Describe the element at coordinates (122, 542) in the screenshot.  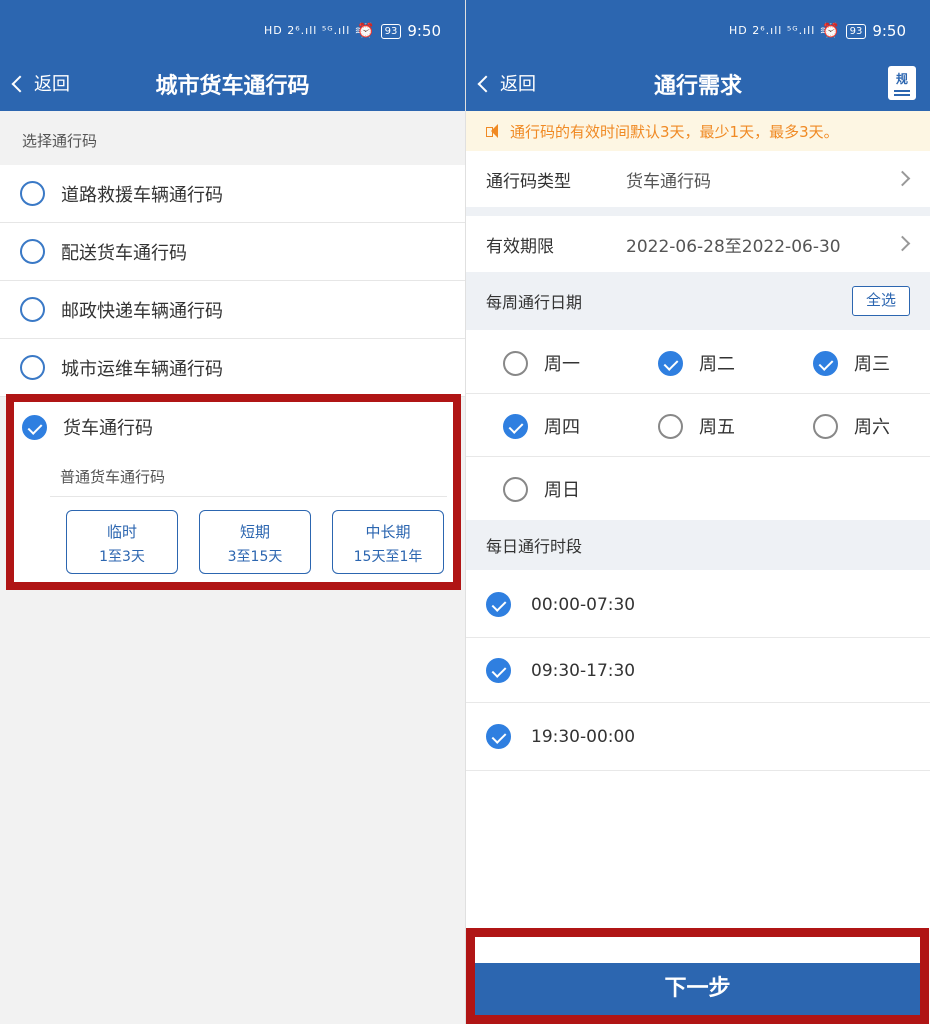
I see `duration-temporary-button: 临时 1至3天` at that location.